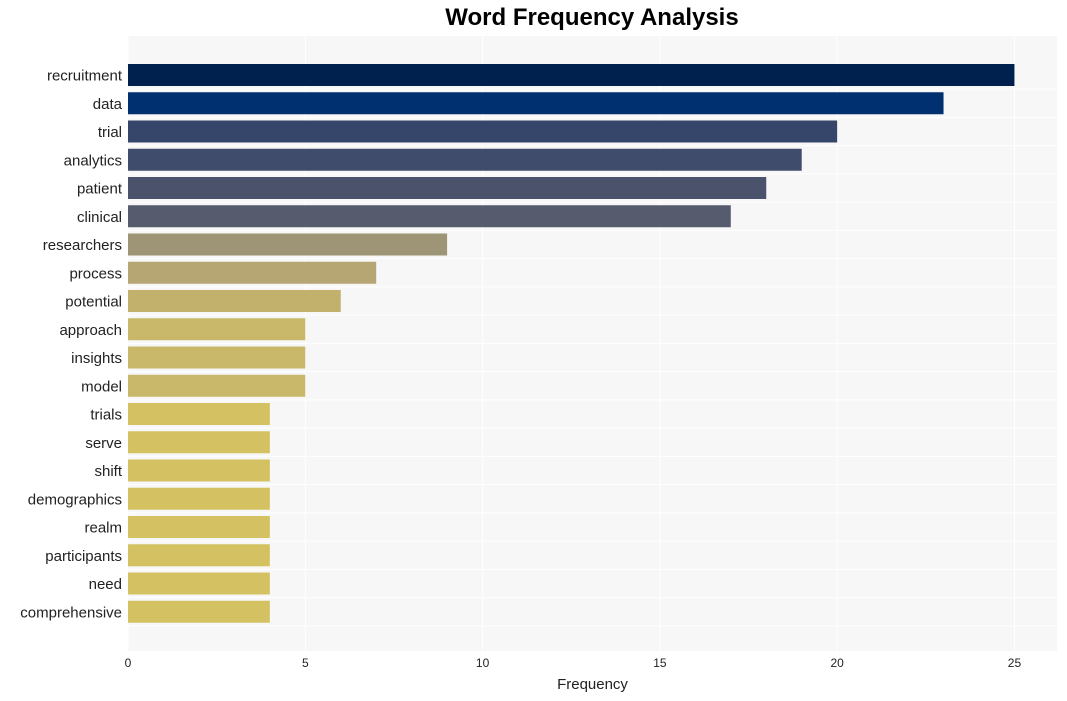 Image resolution: width=1067 pixels, height=701 pixels. I want to click on bar-need, so click(199, 583).